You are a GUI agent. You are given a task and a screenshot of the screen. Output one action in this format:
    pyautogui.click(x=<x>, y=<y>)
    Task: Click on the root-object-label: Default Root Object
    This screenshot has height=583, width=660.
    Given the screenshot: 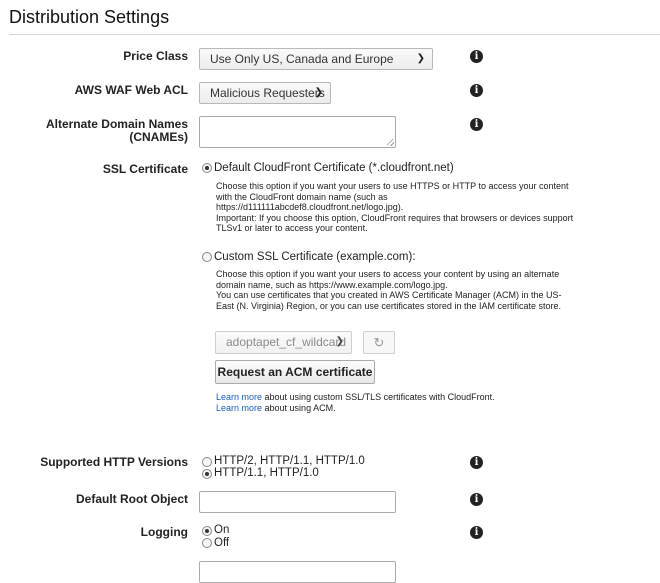 What is the action you would take?
    pyautogui.click(x=131, y=499)
    